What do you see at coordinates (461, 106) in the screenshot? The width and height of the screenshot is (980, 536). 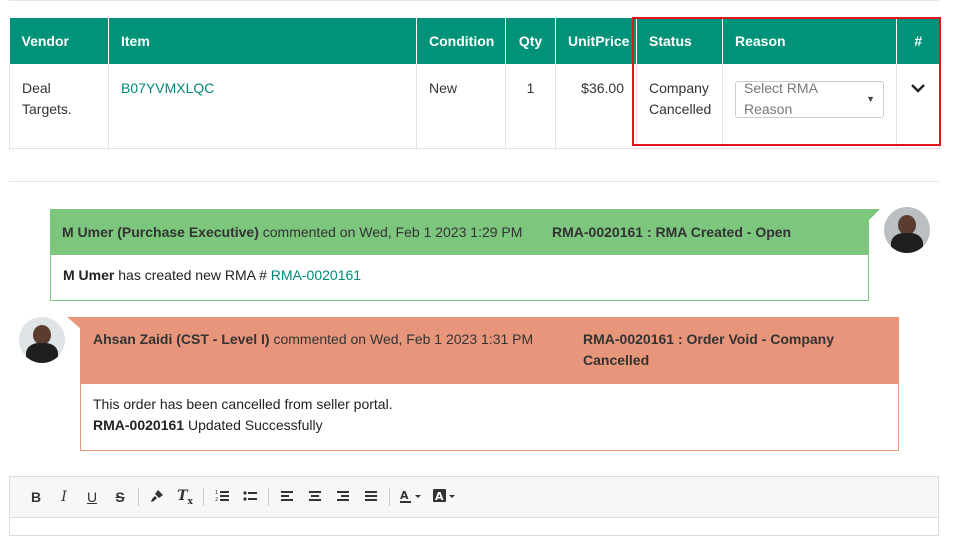 I see `condition-cell: New` at bounding box center [461, 106].